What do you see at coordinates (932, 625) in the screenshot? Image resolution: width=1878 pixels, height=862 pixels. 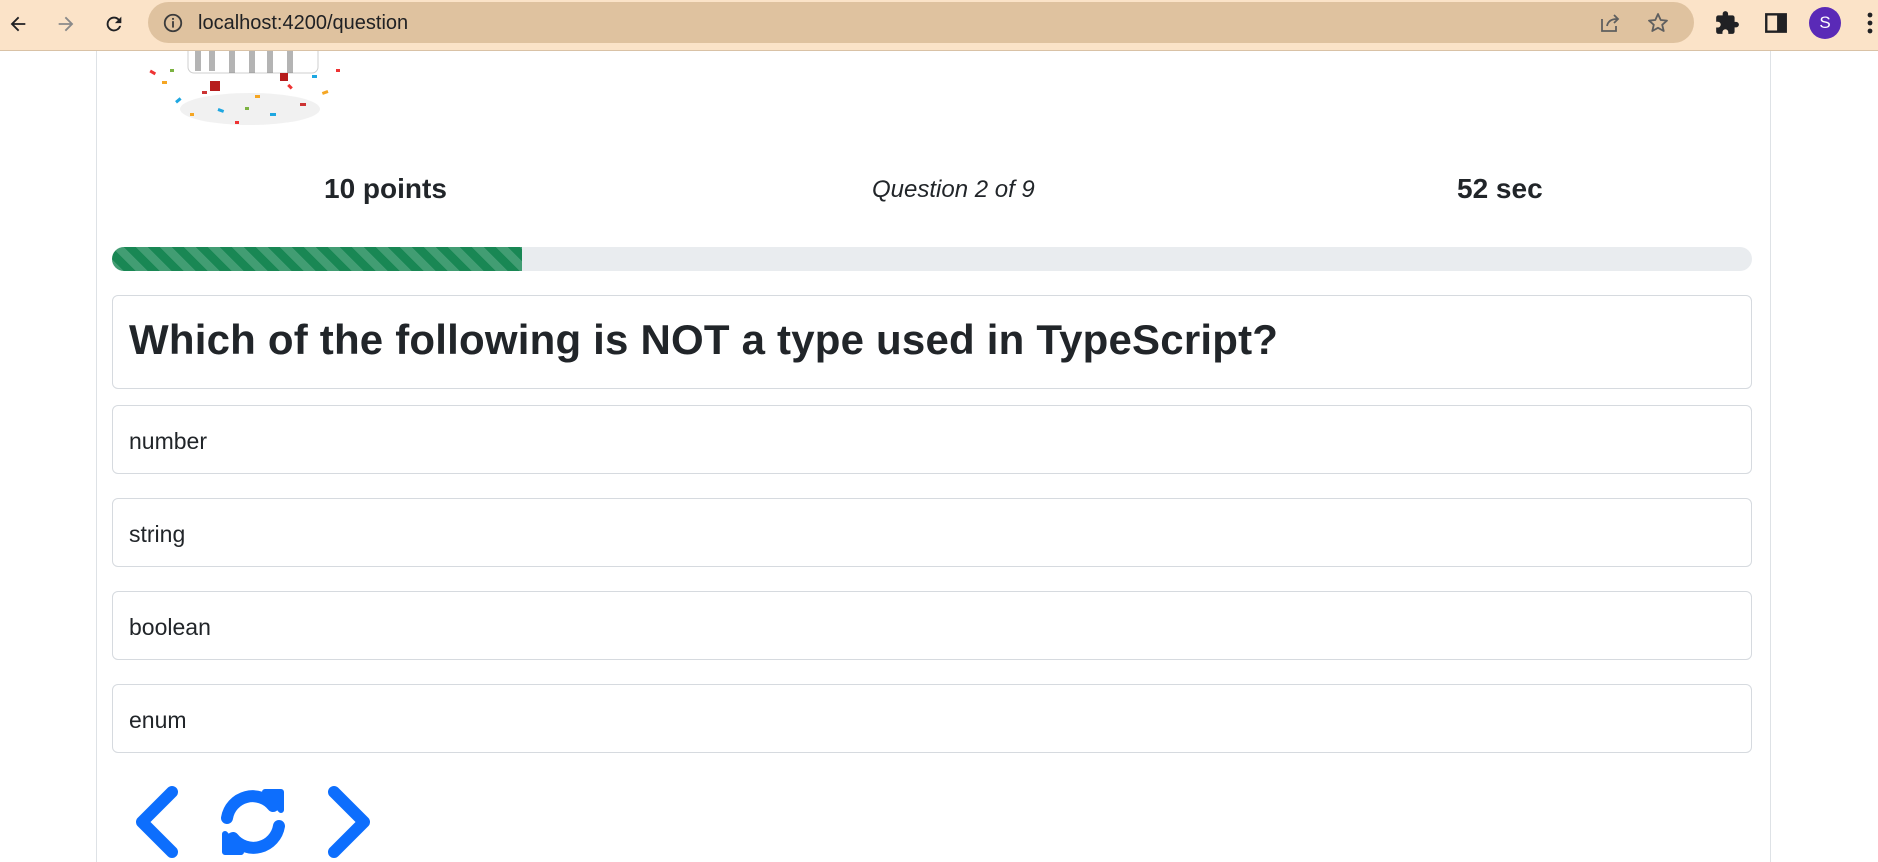 I see `option-boolean: boolean` at bounding box center [932, 625].